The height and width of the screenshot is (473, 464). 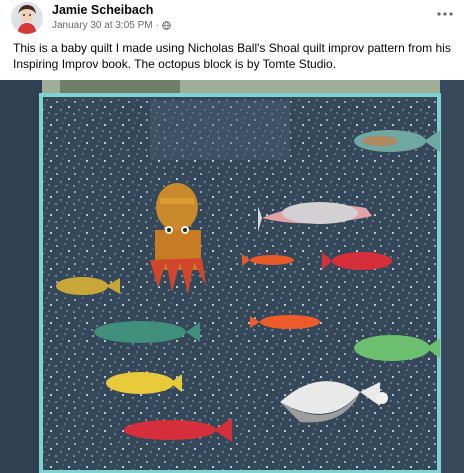 I want to click on avatar, so click(x=27, y=18).